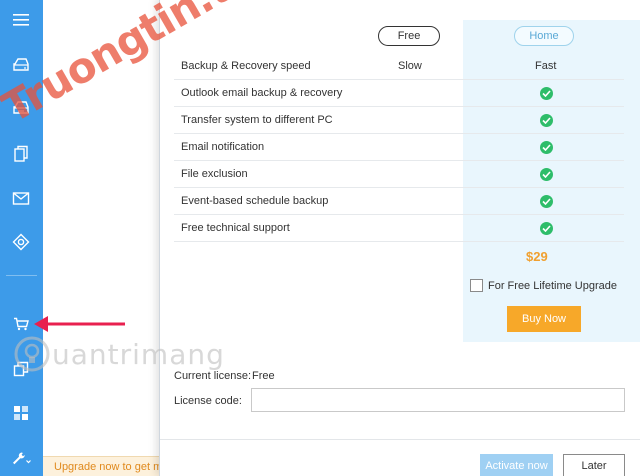 This screenshot has width=640, height=476. I want to click on feature-label: Outlook email backup & recovery, so click(262, 93).